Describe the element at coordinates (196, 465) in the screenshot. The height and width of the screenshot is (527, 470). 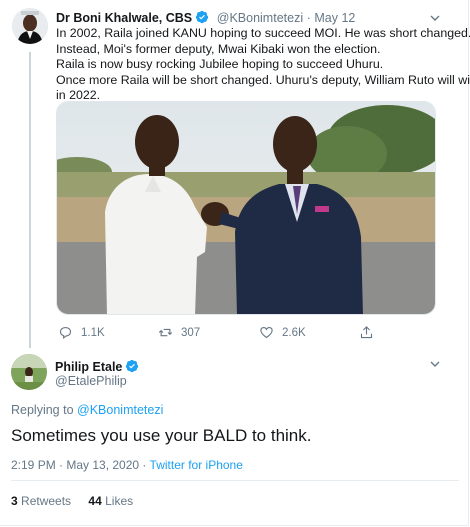
I see `tweet-source-link: Twitter for iPhone` at that location.